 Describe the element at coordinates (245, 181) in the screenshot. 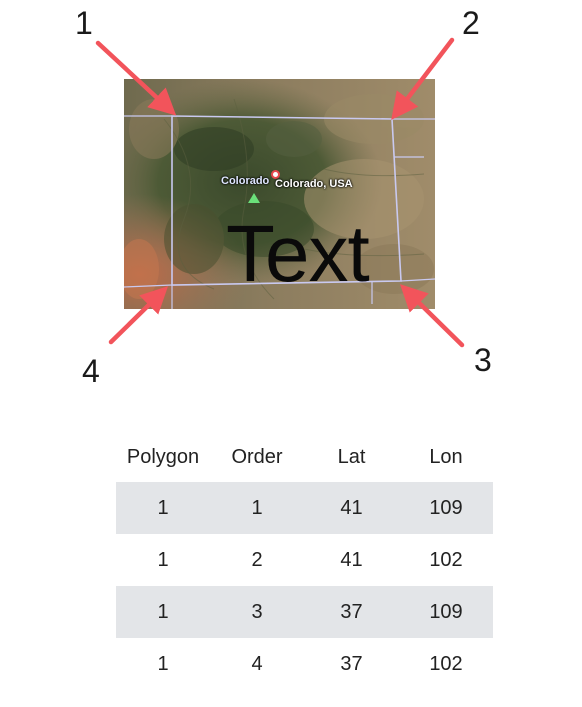

I see `map-place-label: Colorado` at that location.